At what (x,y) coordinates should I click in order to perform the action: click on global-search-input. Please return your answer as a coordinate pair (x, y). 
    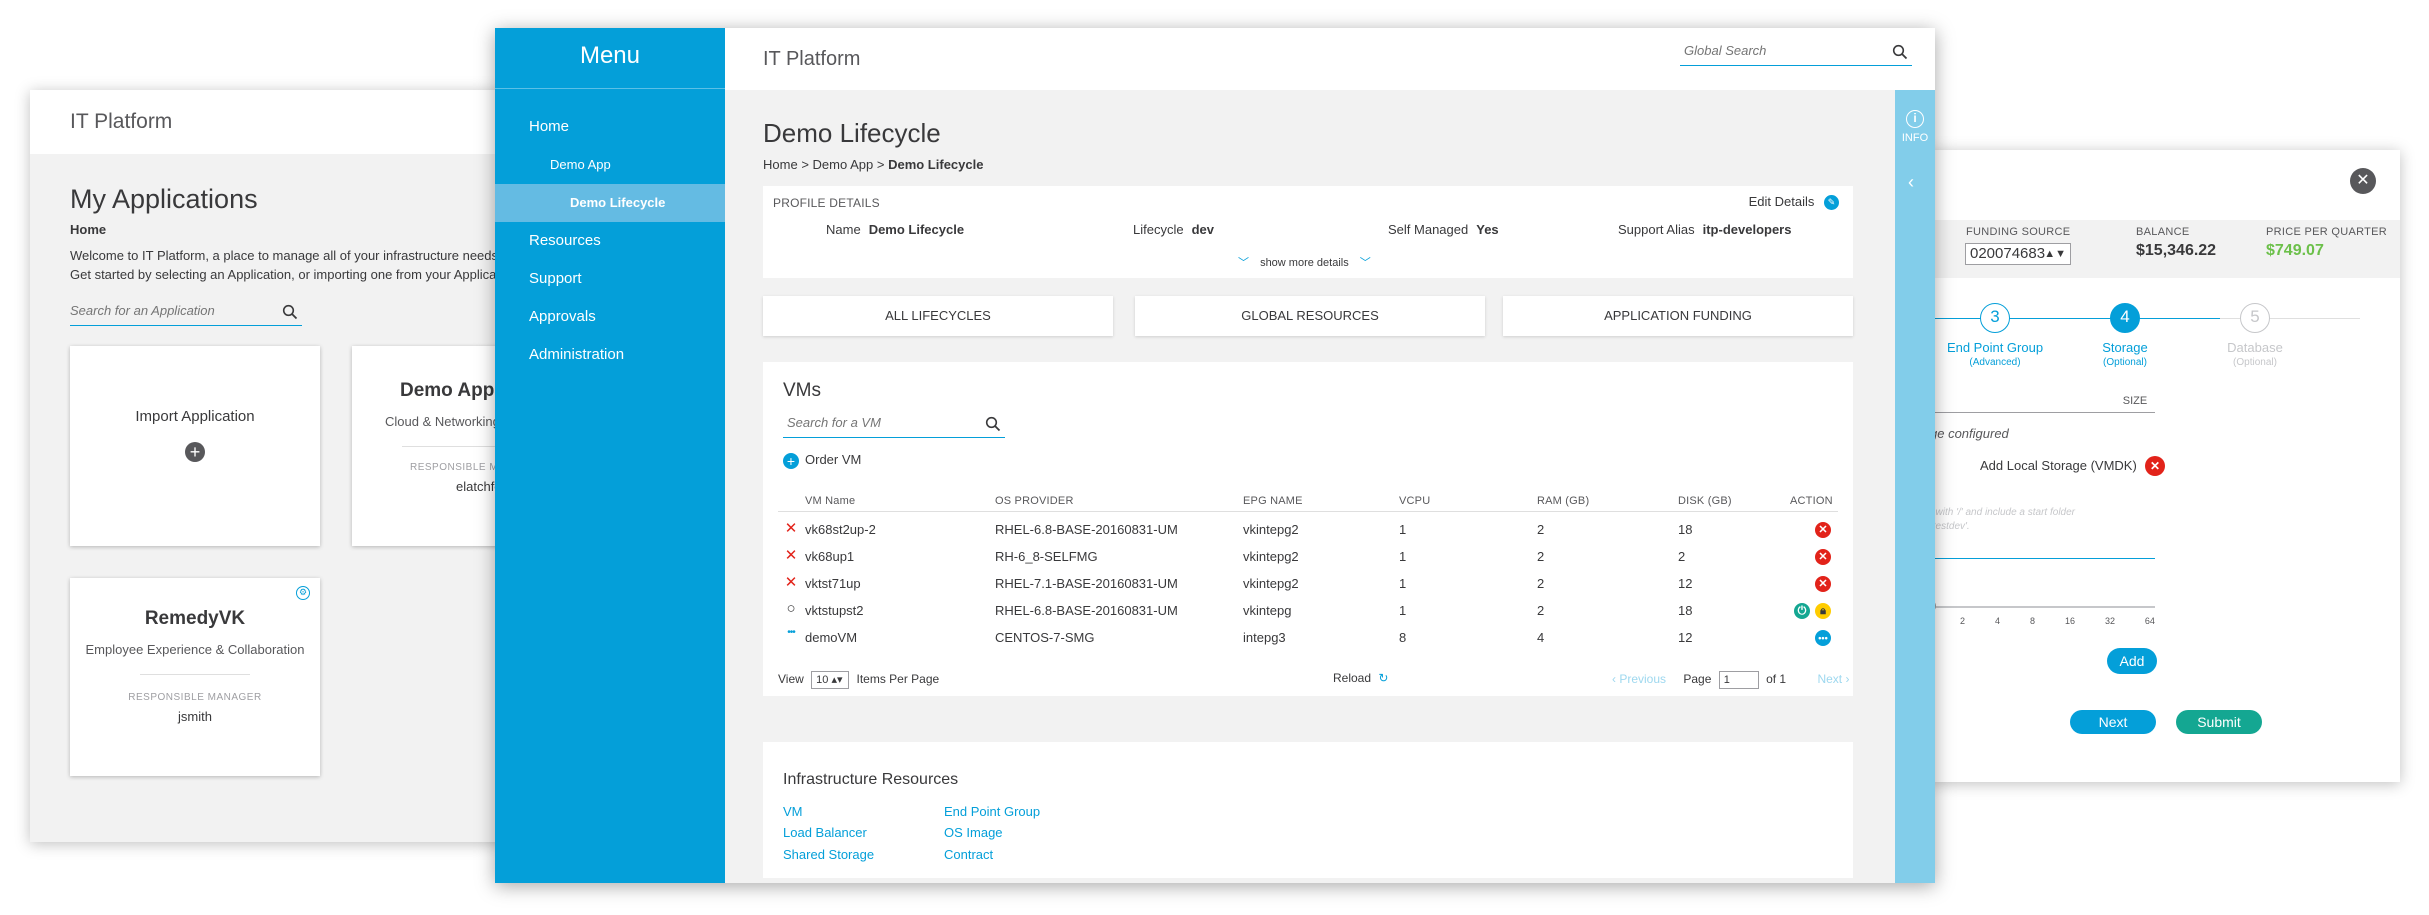
    Looking at the image, I should click on (1775, 50).